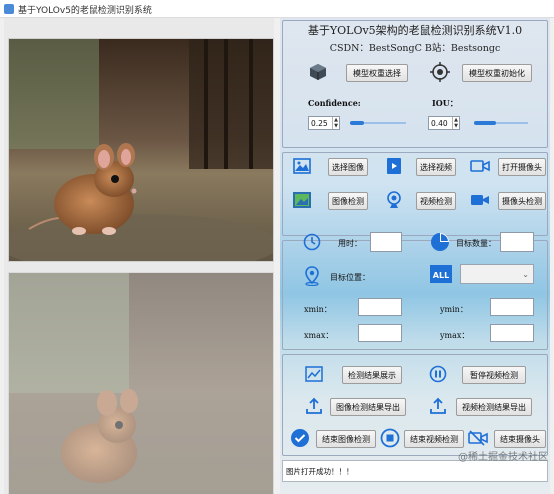 This screenshot has height=494, width=554. Describe the element at coordinates (350, 277) in the screenshot. I see `target-position-label: 目标位置：` at that location.